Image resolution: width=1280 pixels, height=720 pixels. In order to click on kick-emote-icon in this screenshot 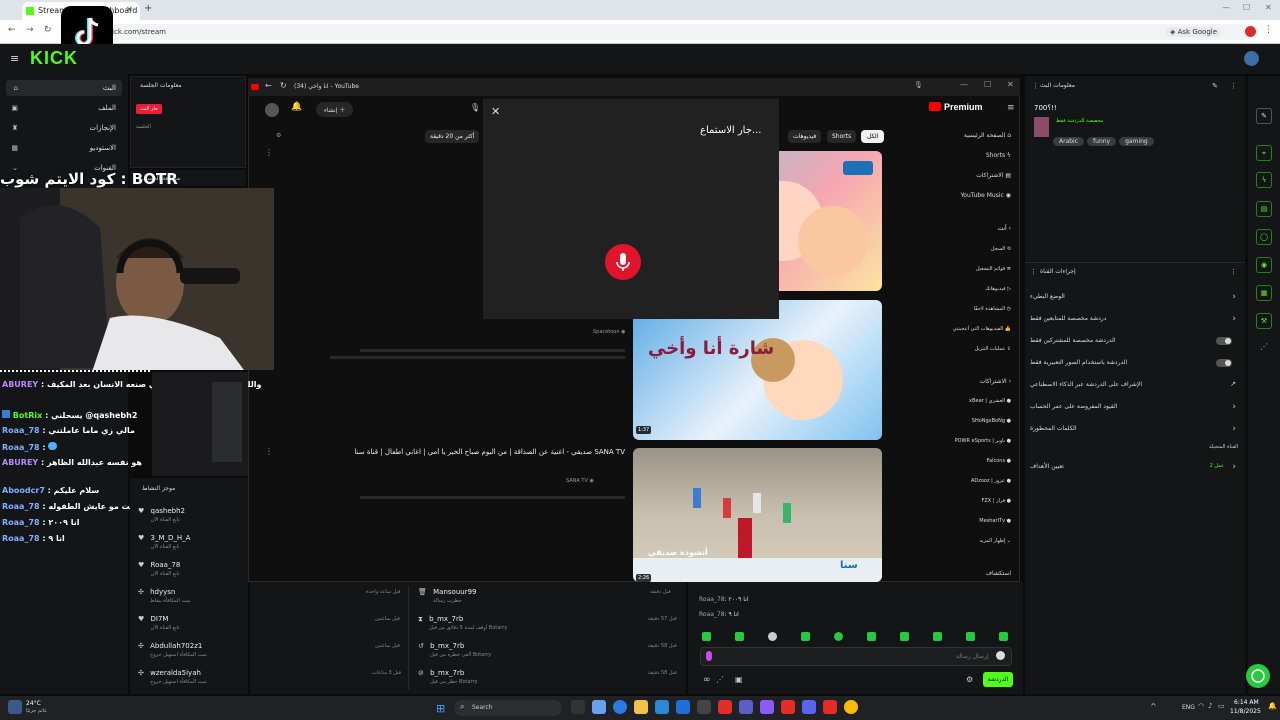, I will do `click(709, 656)`.